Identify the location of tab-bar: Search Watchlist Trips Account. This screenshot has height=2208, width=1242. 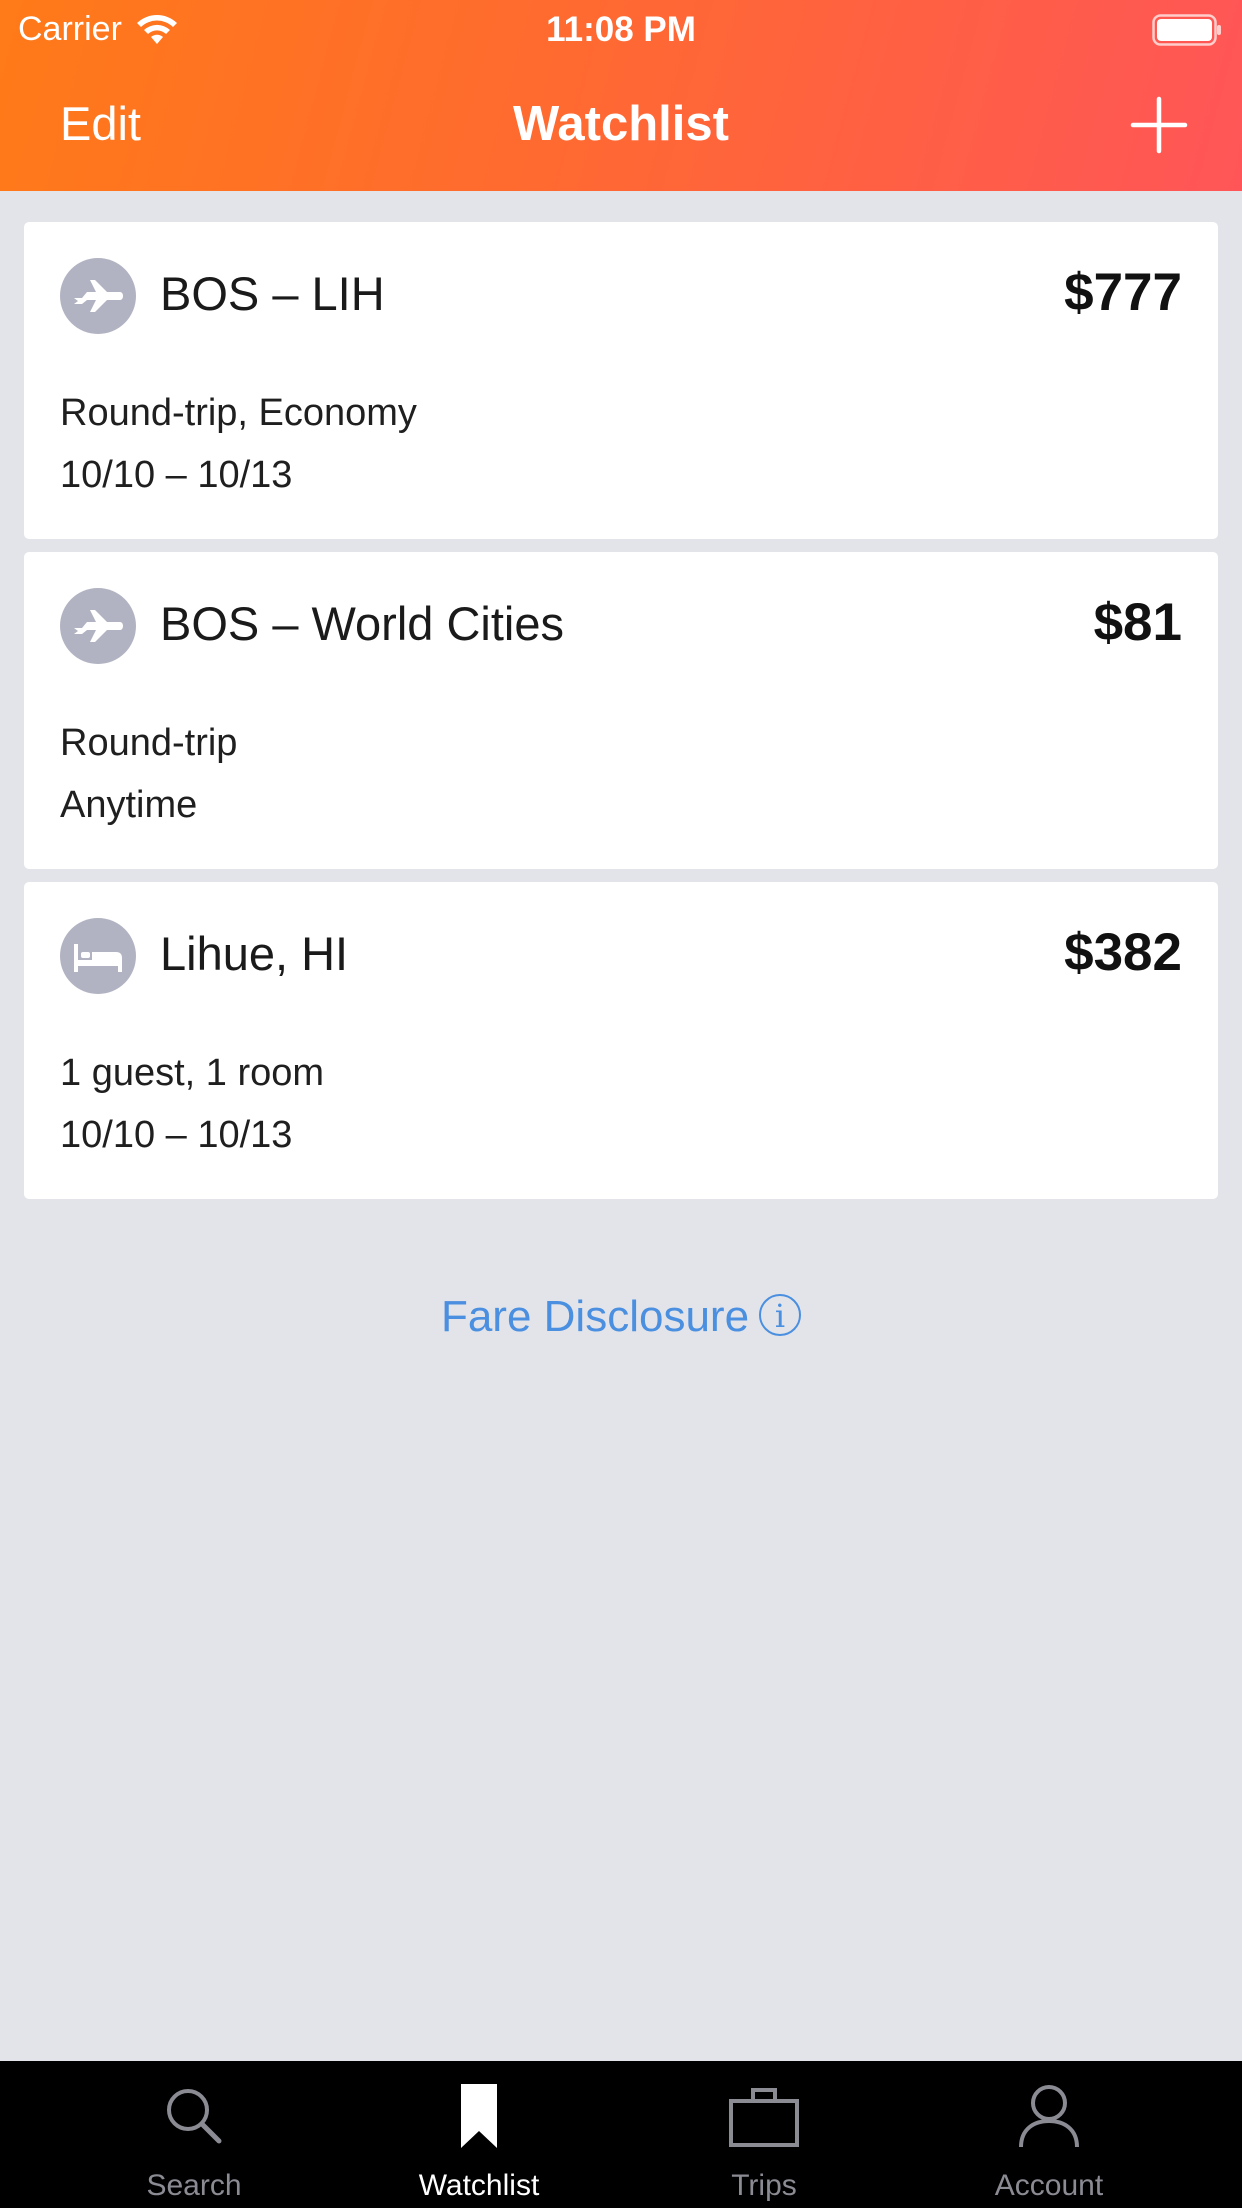
(621, 2134).